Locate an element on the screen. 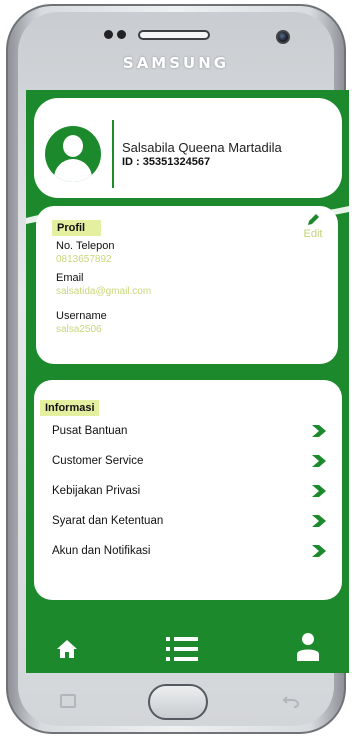  email-value: salsatida@gmail.com is located at coordinates (104, 291).